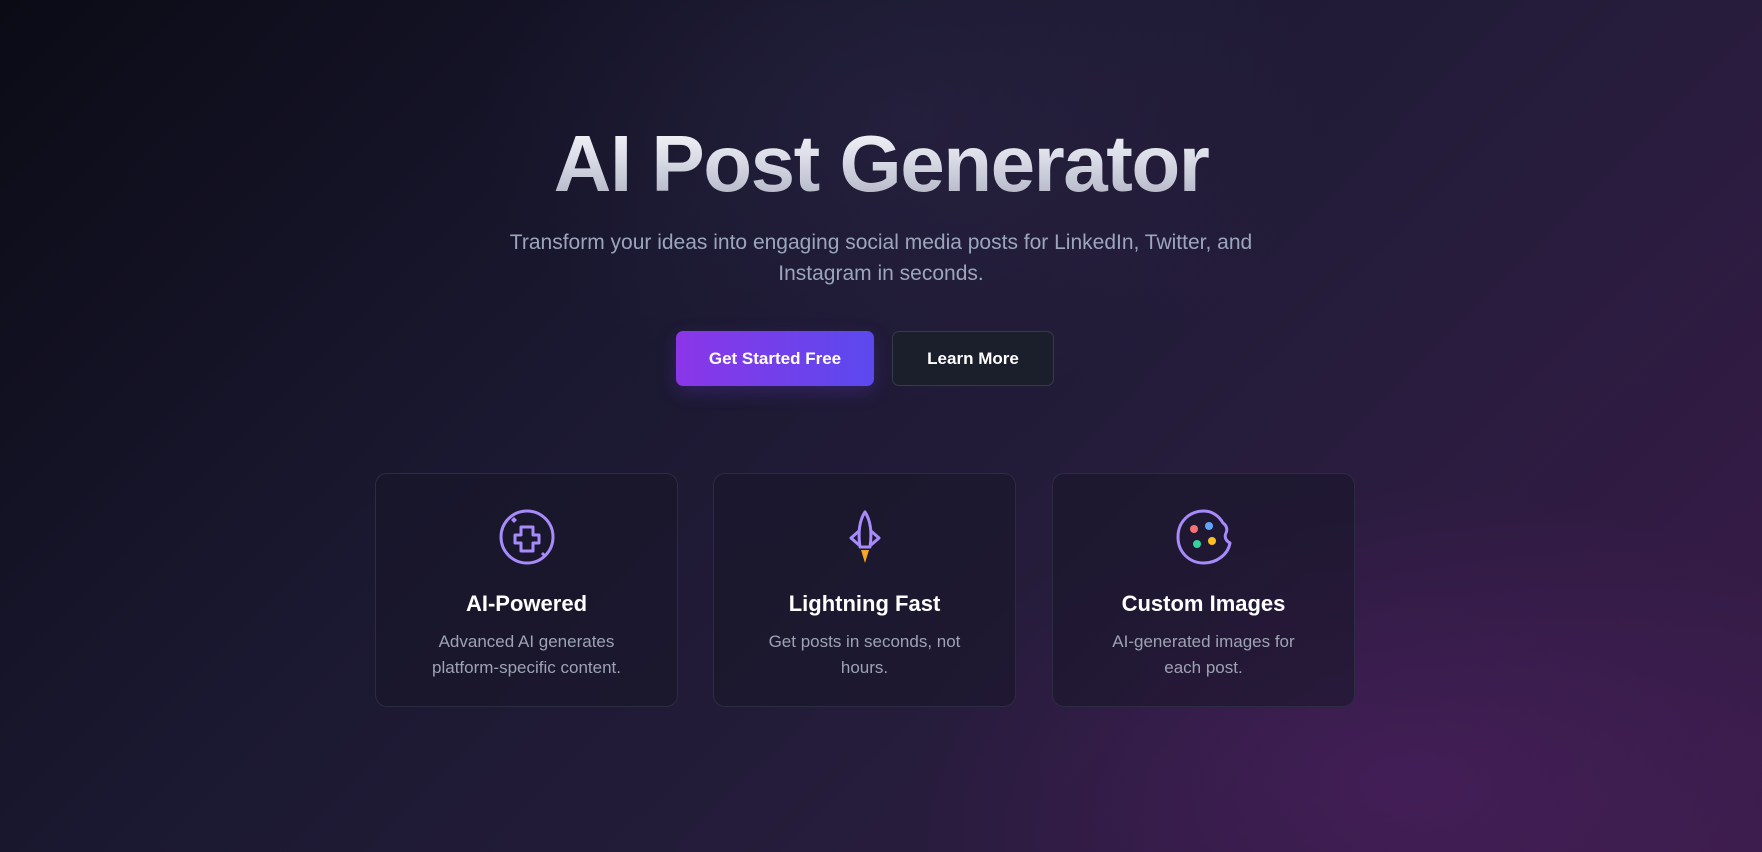 This screenshot has width=1762, height=852. Describe the element at coordinates (881, 164) in the screenshot. I see `page-title: AI Post Generator` at that location.